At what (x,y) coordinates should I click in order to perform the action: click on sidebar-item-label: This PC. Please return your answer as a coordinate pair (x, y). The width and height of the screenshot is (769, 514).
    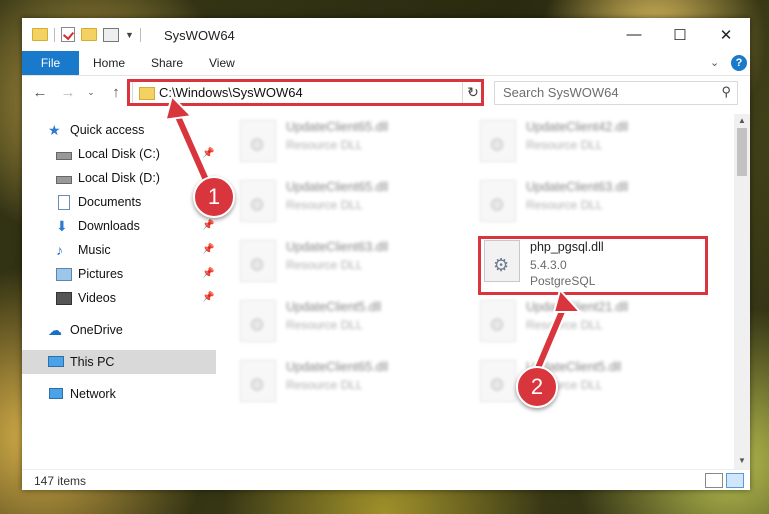
    Looking at the image, I should click on (92, 362).